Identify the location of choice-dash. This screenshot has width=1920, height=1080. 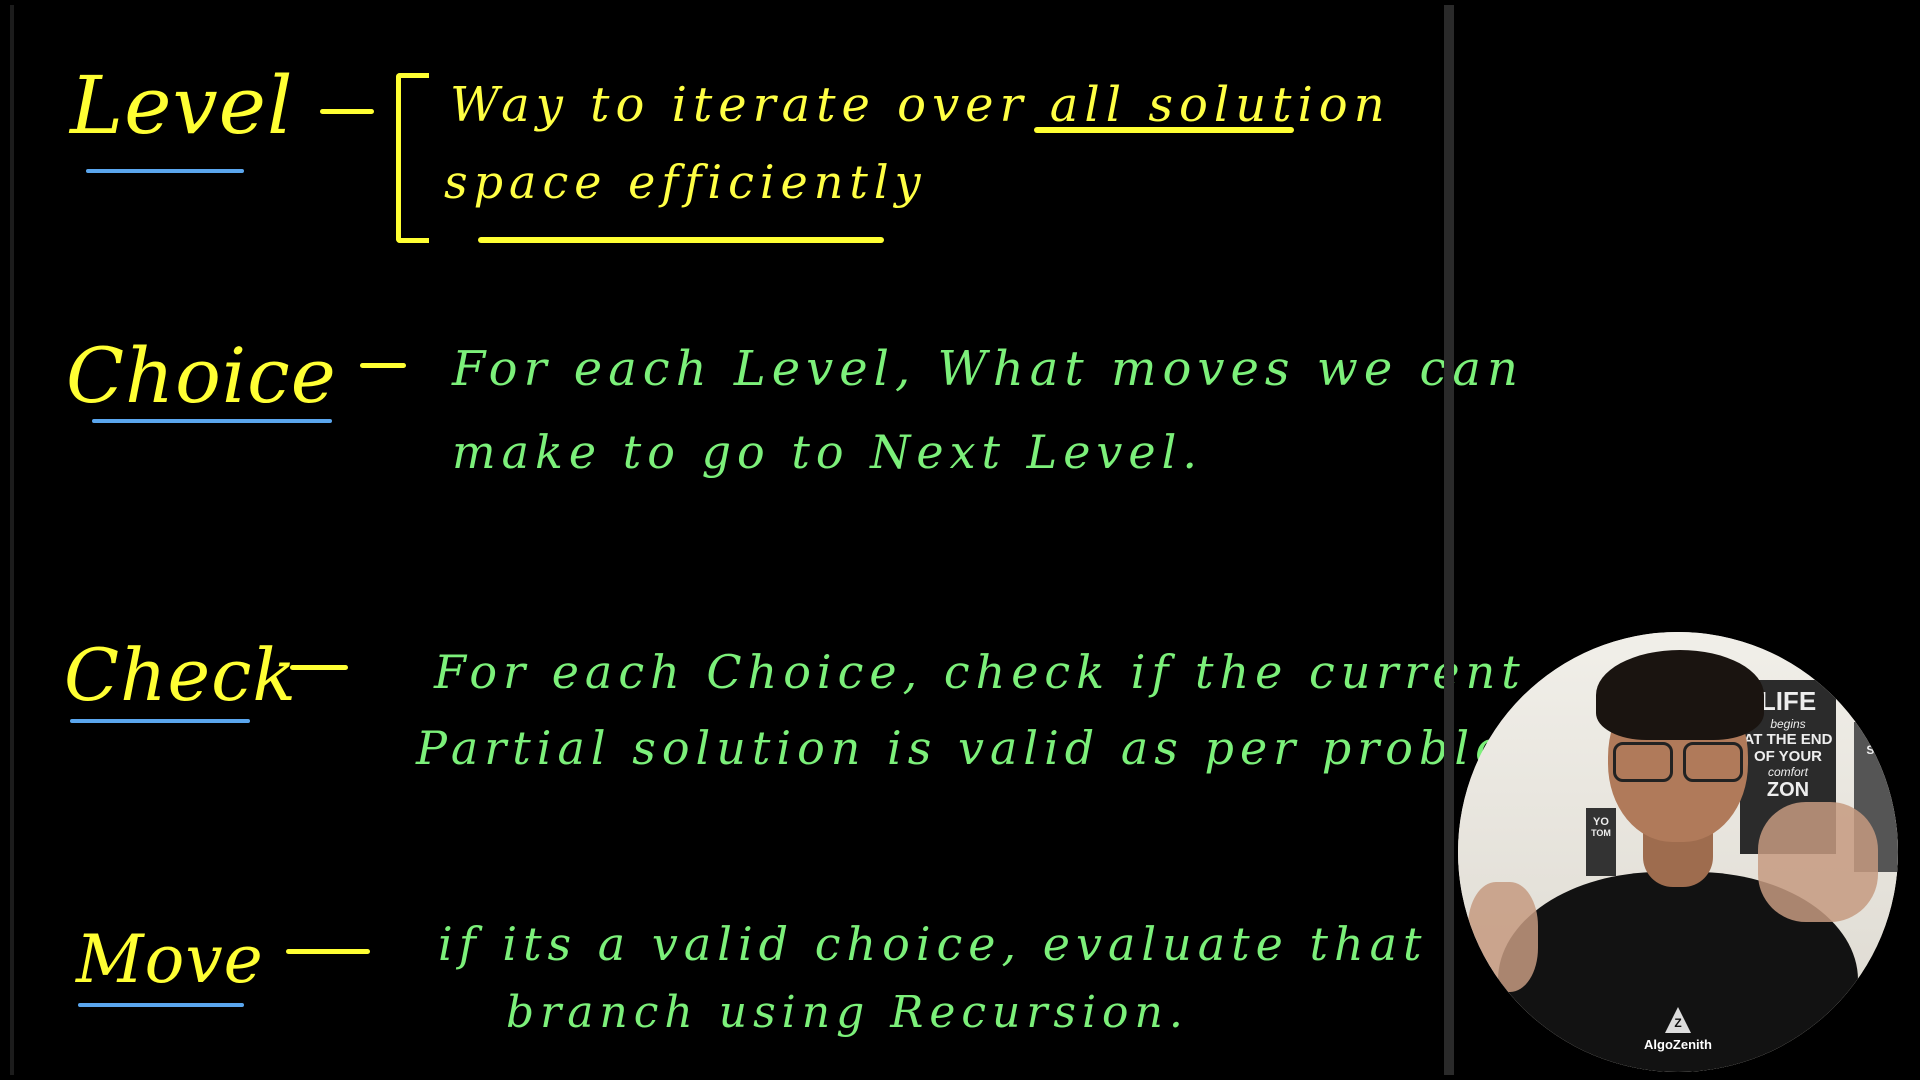
(383, 365).